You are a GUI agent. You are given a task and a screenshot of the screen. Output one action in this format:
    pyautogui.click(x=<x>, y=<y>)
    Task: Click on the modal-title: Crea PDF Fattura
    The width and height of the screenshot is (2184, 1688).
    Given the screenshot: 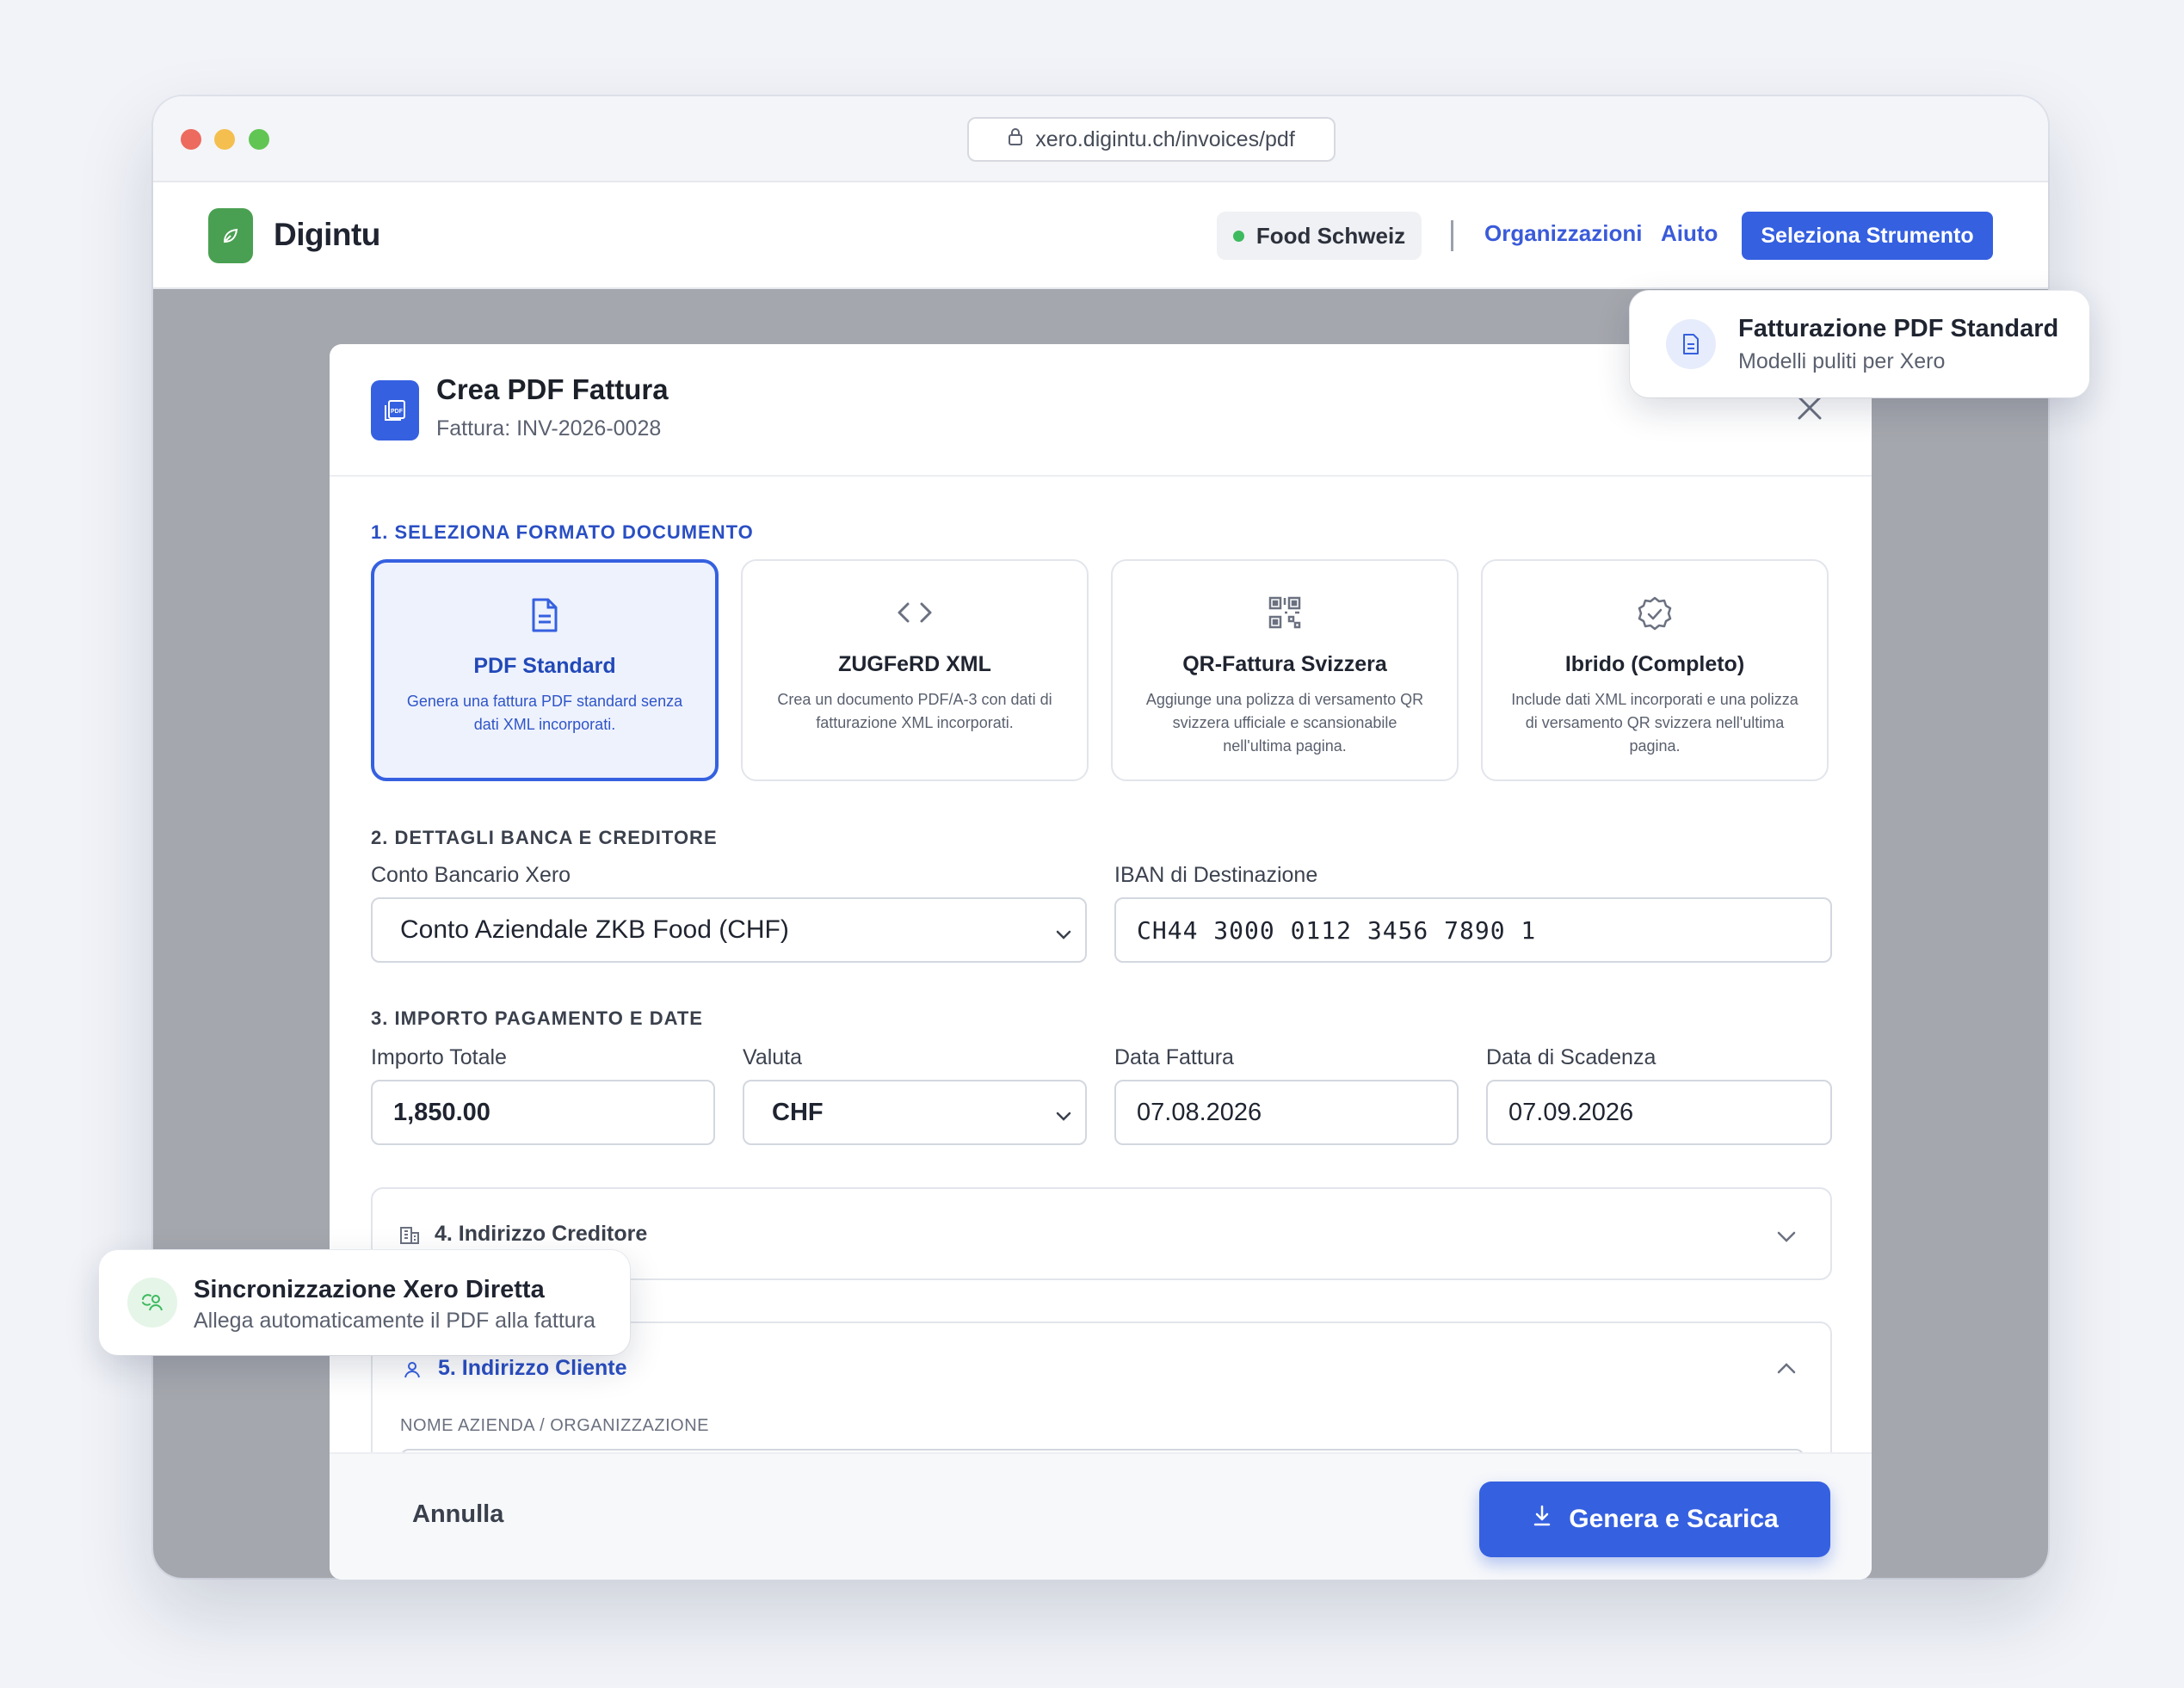 What is the action you would take?
    pyautogui.click(x=552, y=389)
    